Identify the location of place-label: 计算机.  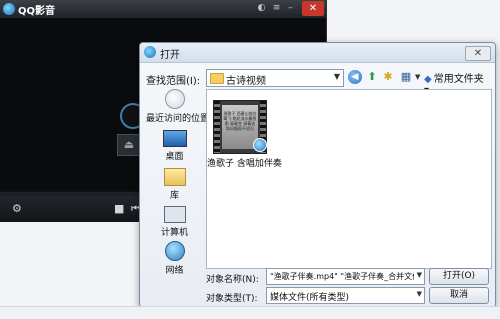
(174, 233).